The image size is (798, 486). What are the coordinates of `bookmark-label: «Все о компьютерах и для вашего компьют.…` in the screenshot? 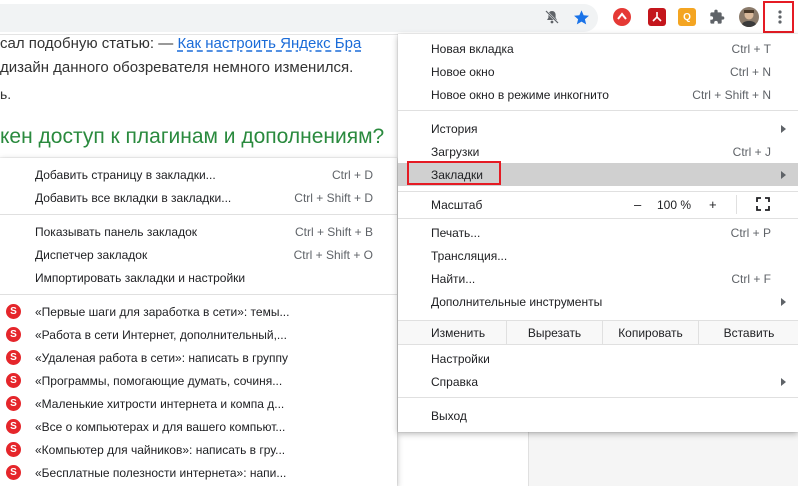 It's located at (160, 426).